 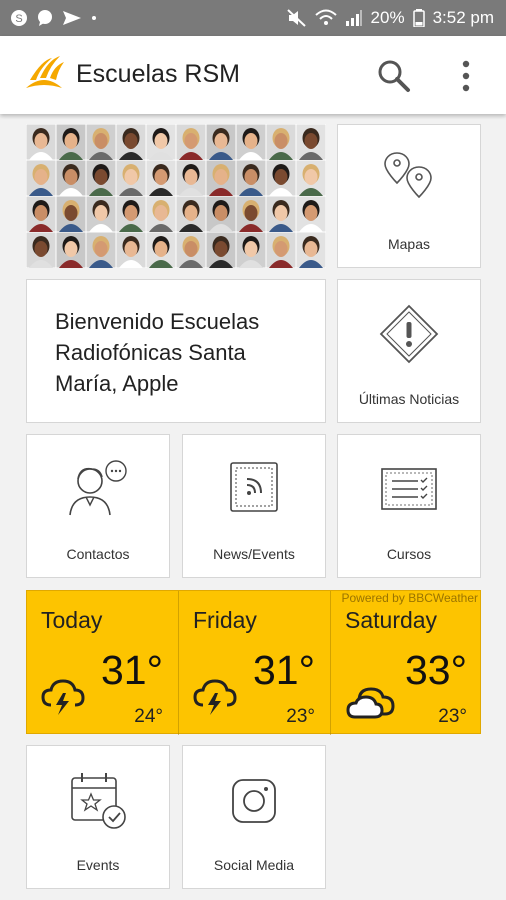 I want to click on weather-day-saturday: Saturday 33° 23°, so click(x=407, y=663).